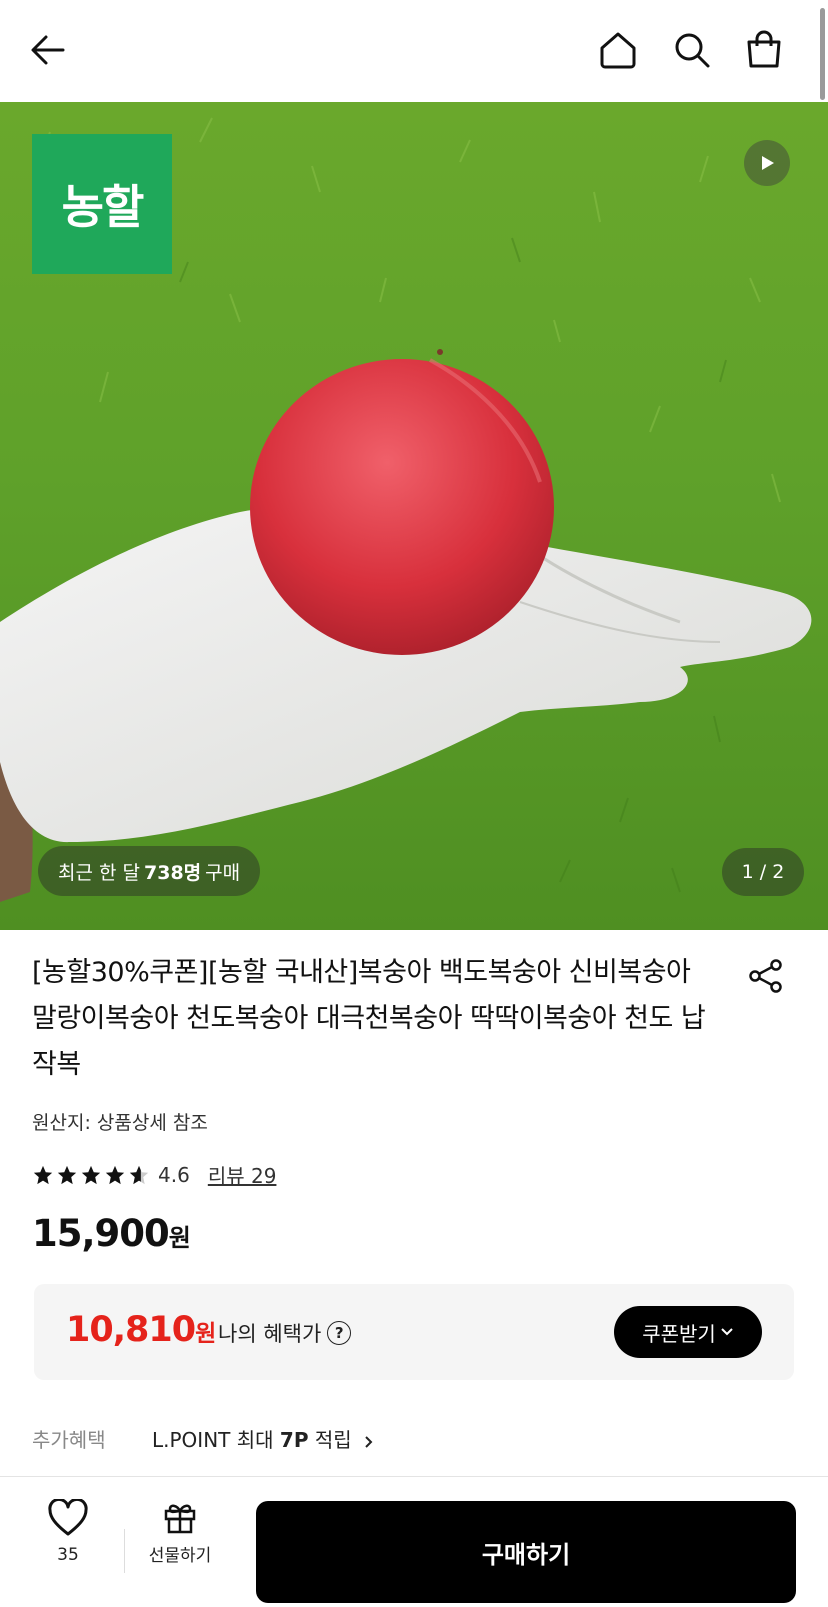  I want to click on play-video-button, so click(767, 163).